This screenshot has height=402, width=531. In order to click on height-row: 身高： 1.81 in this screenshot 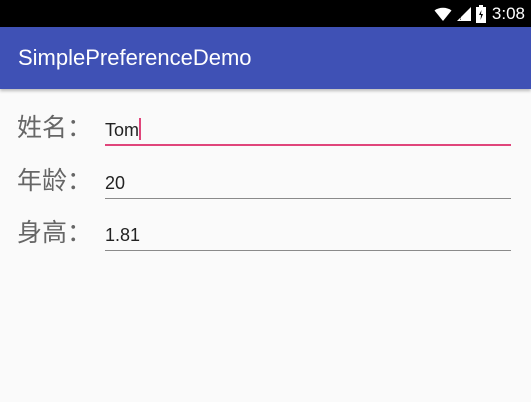, I will do `click(265, 242)`.